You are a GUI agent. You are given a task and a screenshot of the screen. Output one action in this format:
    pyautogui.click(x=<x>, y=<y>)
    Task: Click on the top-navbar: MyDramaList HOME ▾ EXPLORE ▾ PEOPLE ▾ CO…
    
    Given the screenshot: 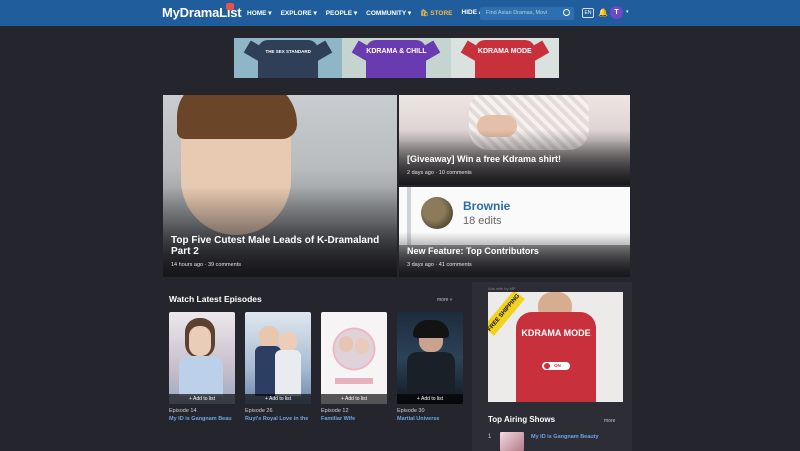 What is the action you would take?
    pyautogui.click(x=400, y=13)
    